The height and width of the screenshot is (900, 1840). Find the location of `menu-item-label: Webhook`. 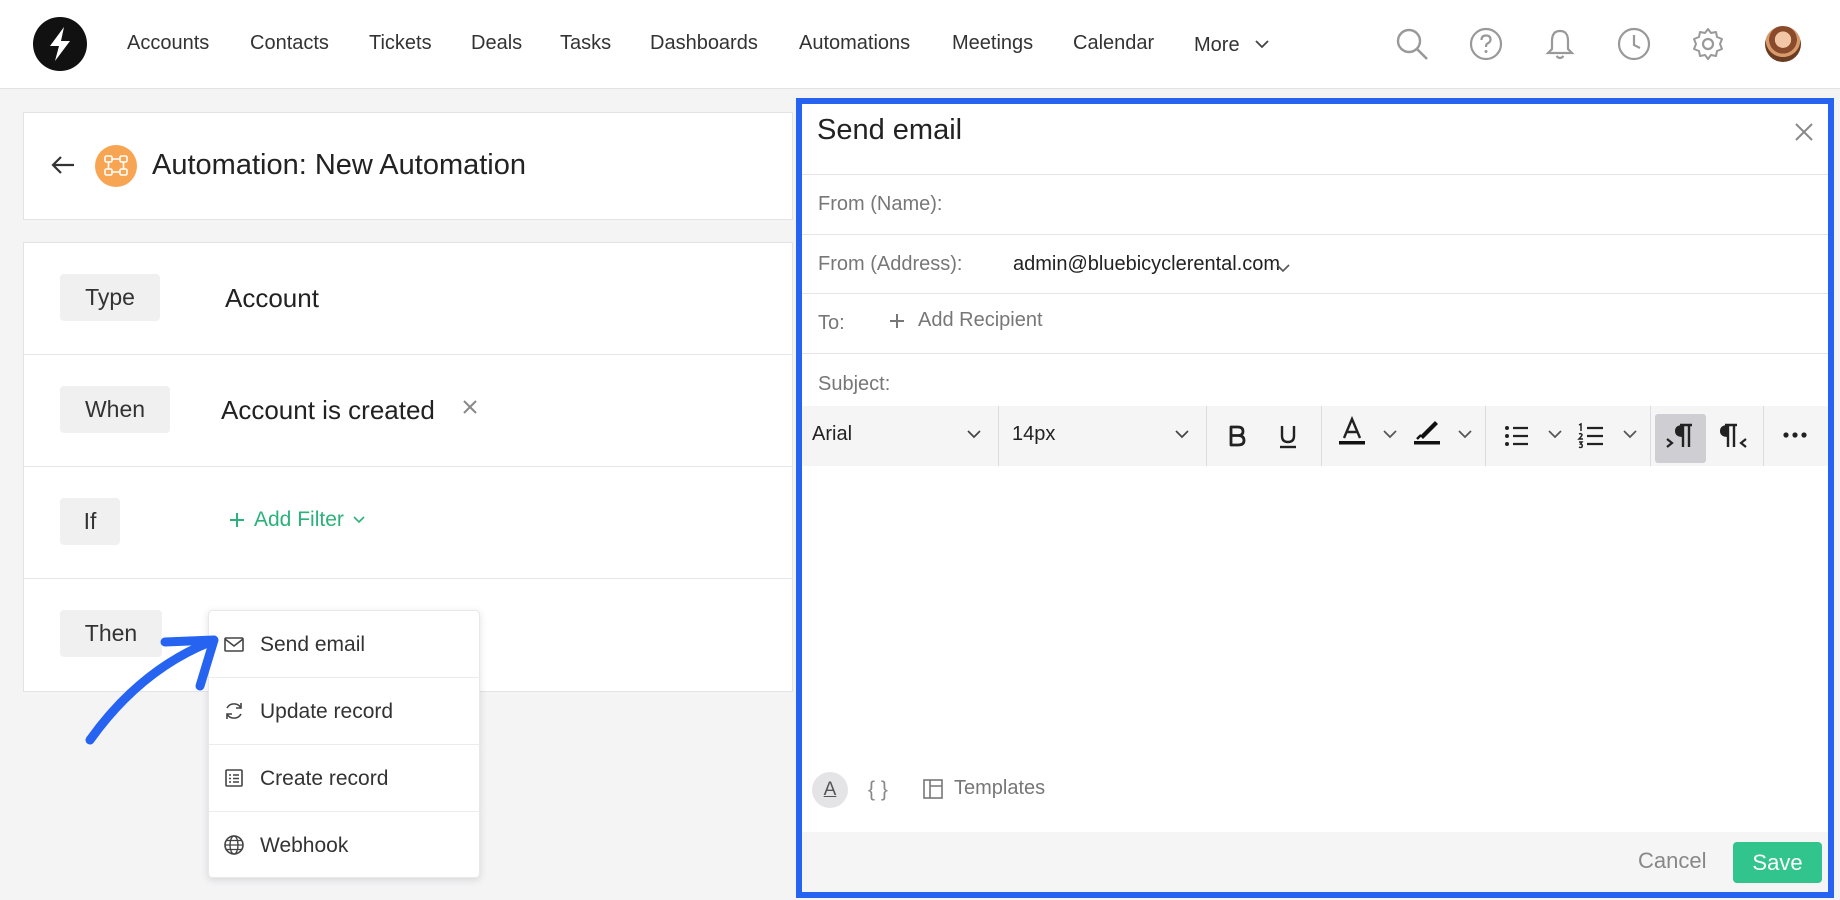

menu-item-label: Webhook is located at coordinates (304, 845).